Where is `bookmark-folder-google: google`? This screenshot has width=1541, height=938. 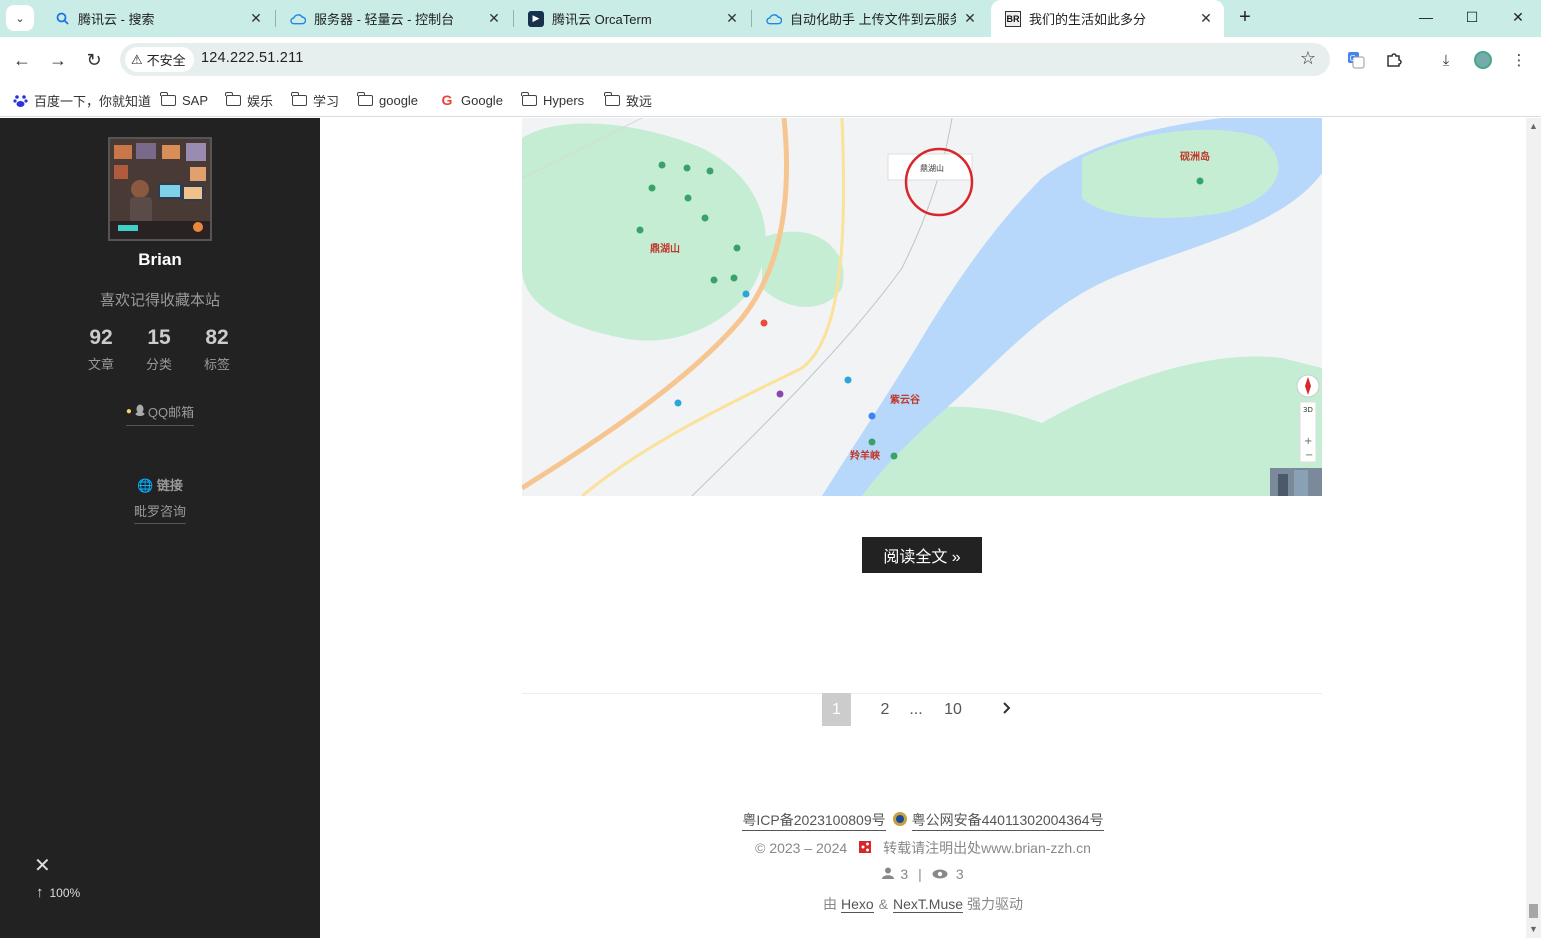
bookmark-folder-google: google is located at coordinates (387, 100).